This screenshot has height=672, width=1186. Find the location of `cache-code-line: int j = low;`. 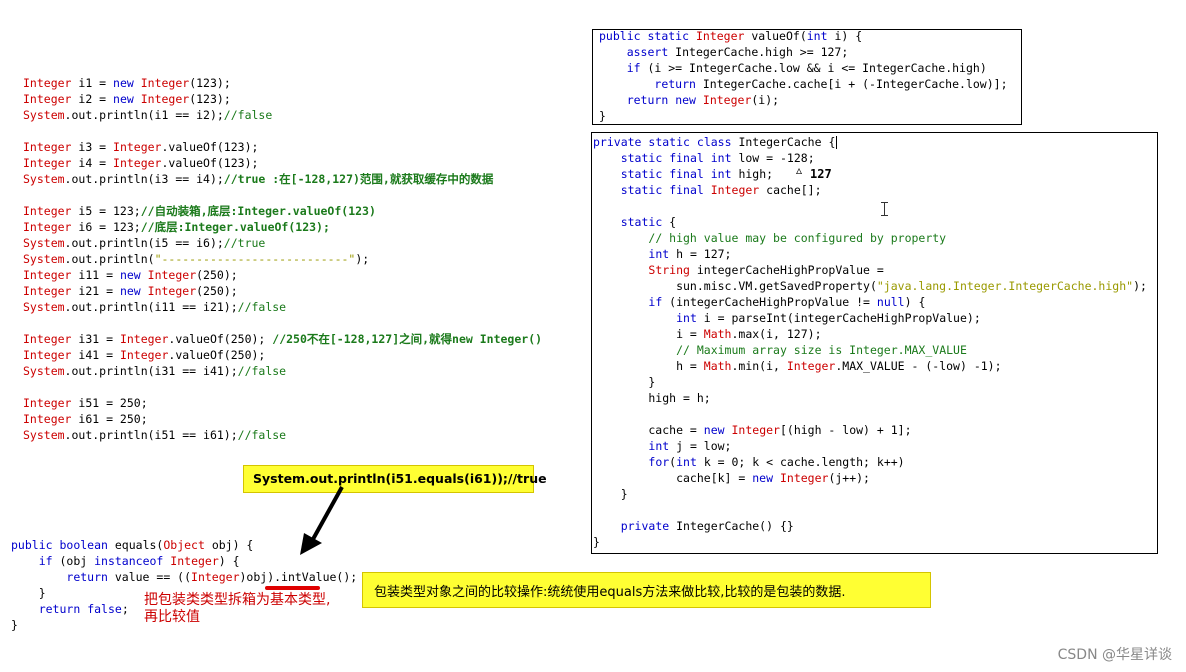

cache-code-line: int j = low; is located at coordinates (690, 446).